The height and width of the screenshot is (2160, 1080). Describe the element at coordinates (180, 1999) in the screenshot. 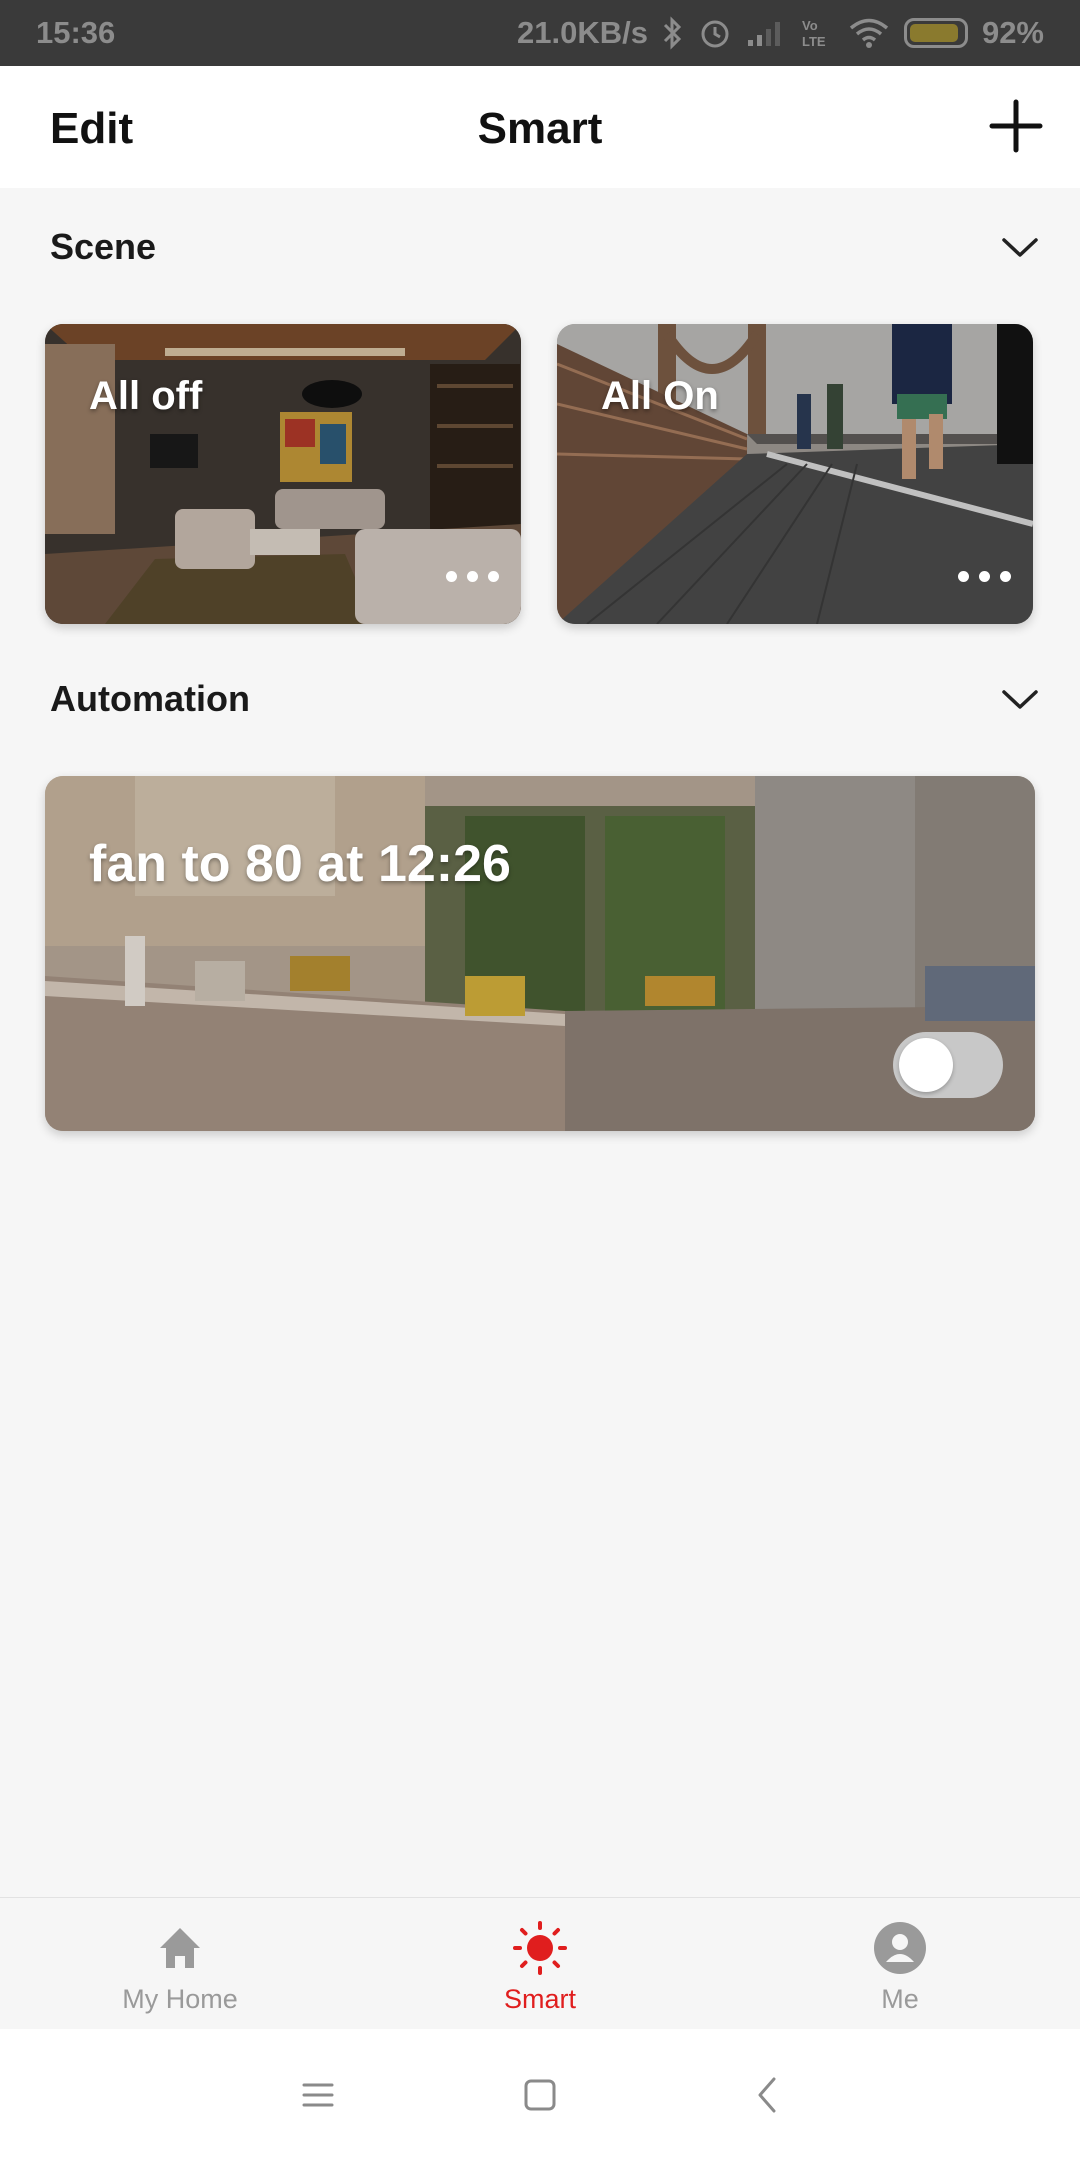

I see `nav-label: My Home` at that location.